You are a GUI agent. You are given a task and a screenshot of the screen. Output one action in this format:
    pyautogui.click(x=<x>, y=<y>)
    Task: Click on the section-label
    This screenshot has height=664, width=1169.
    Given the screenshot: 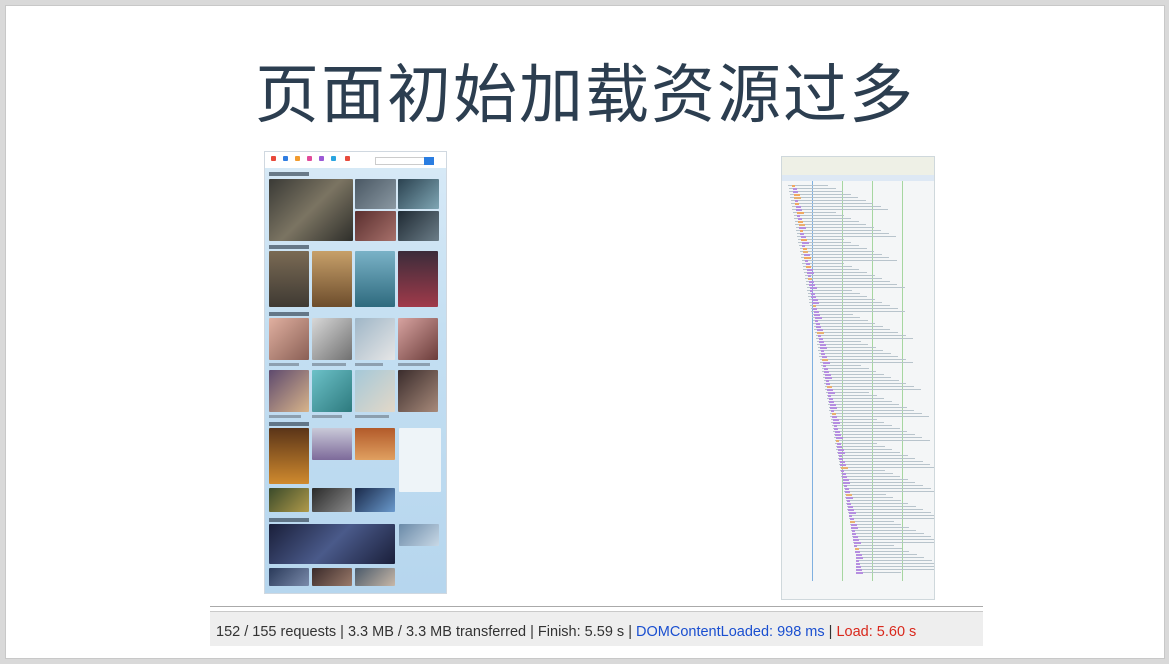 What is the action you would take?
    pyautogui.click(x=289, y=174)
    